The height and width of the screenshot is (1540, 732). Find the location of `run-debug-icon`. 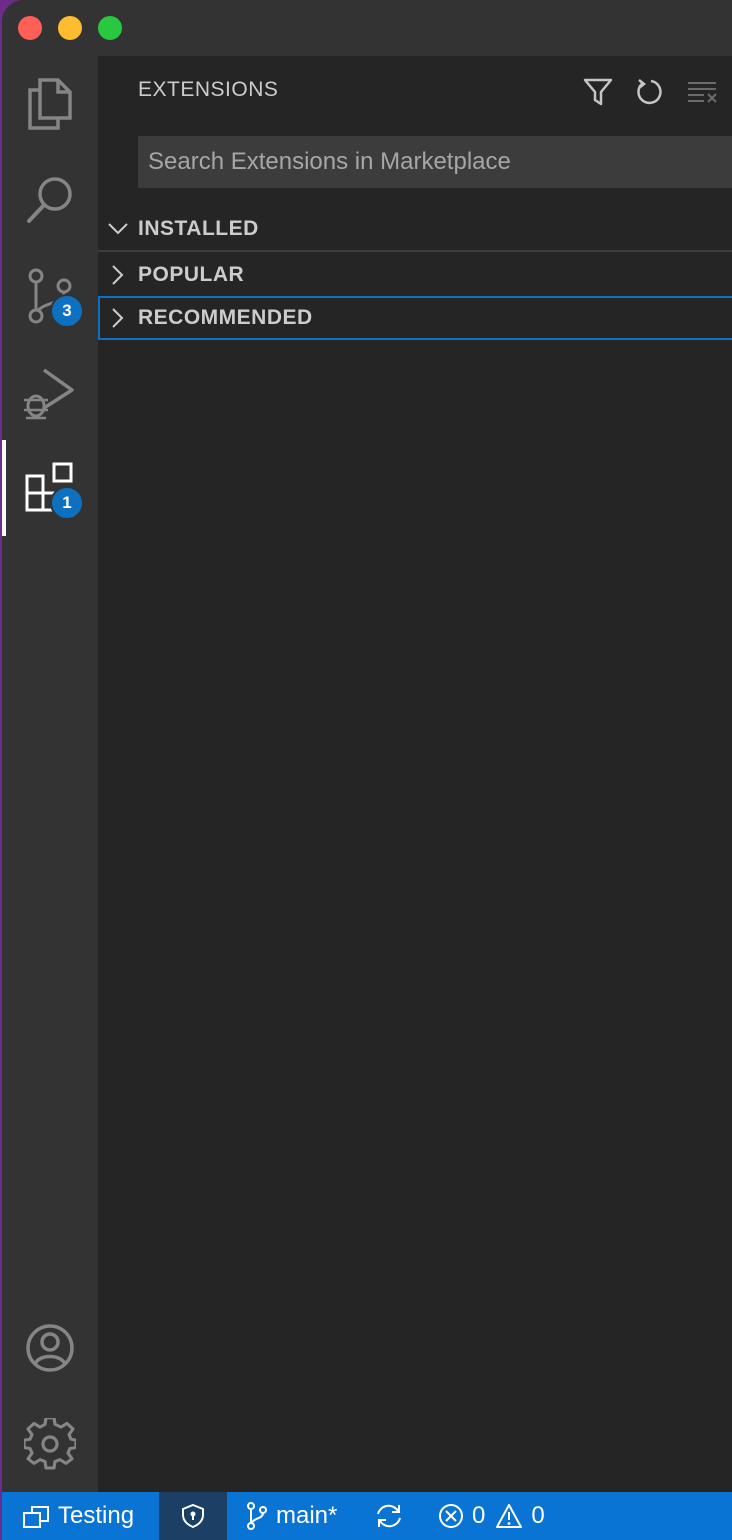

run-debug-icon is located at coordinates (49, 394).